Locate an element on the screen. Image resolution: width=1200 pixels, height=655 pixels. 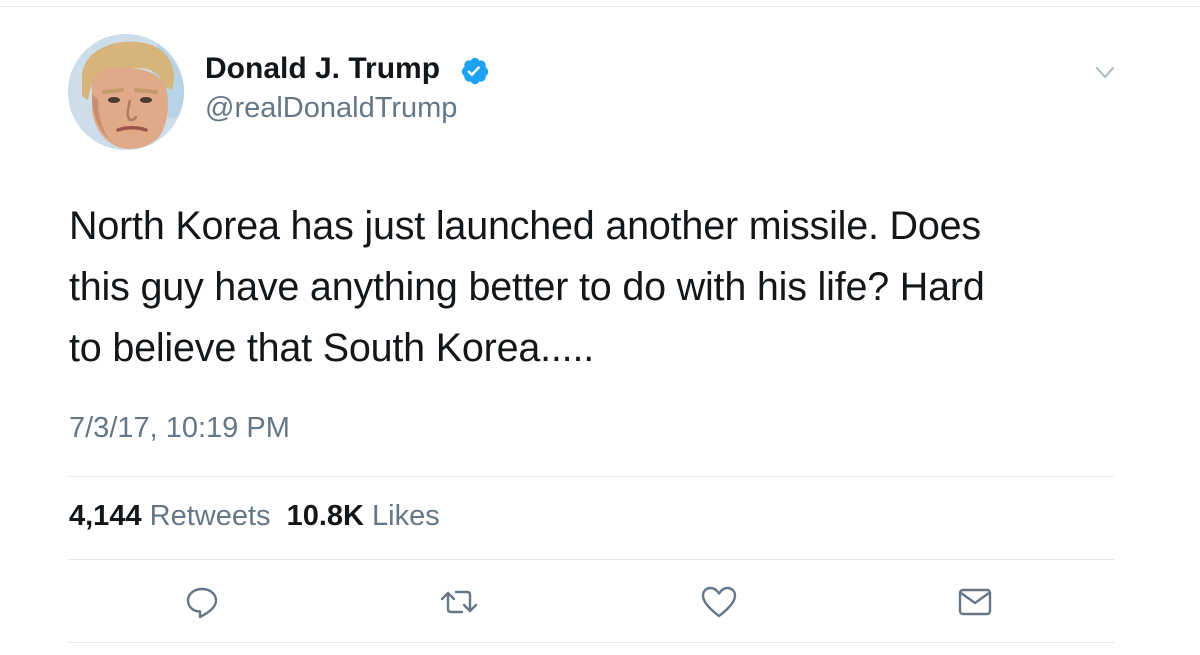
retweet-icon is located at coordinates (459, 602).